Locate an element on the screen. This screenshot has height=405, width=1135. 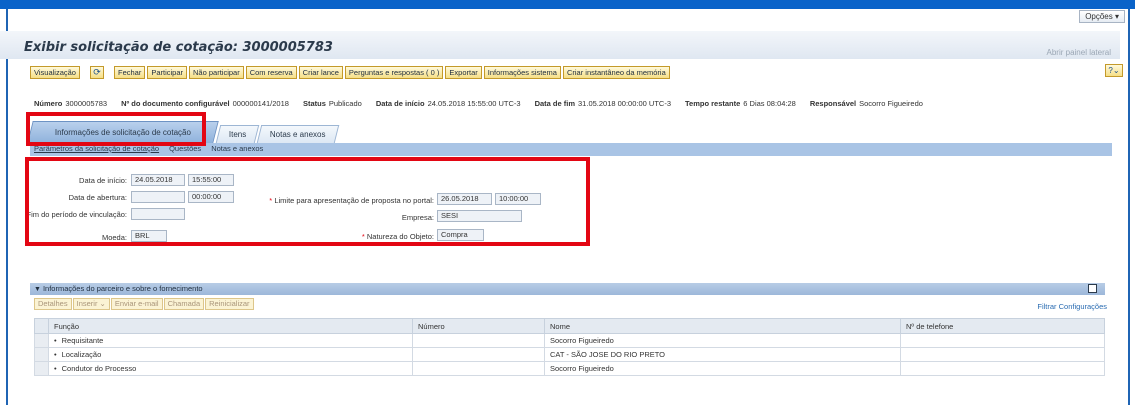
criar-instantaneo-button: Criar instantâneo da memória is located at coordinates (616, 72).